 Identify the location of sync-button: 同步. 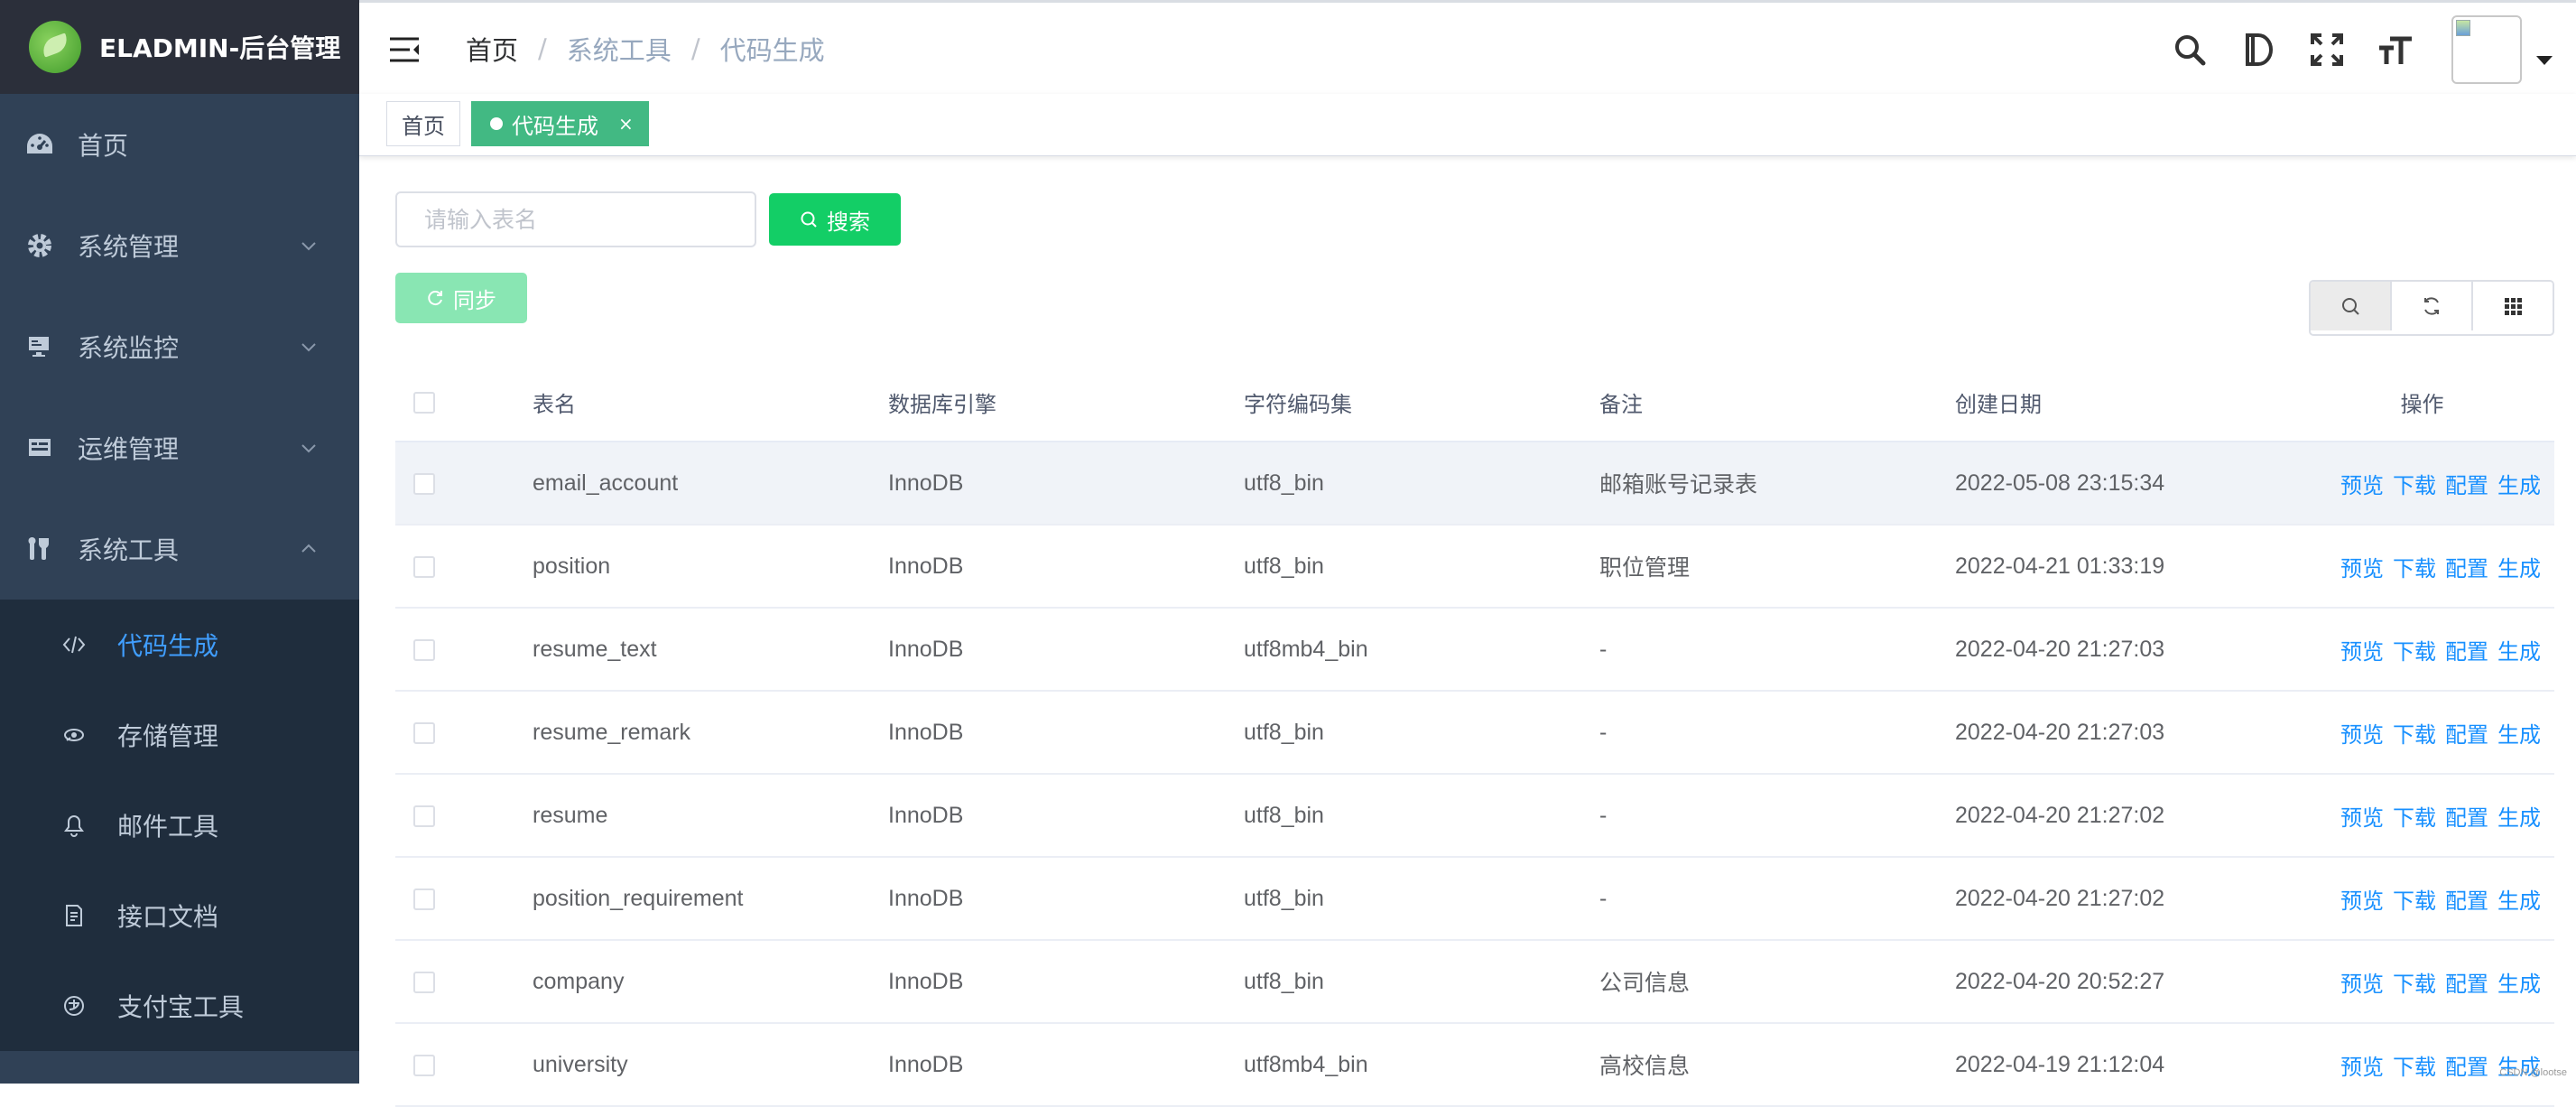
(461, 298).